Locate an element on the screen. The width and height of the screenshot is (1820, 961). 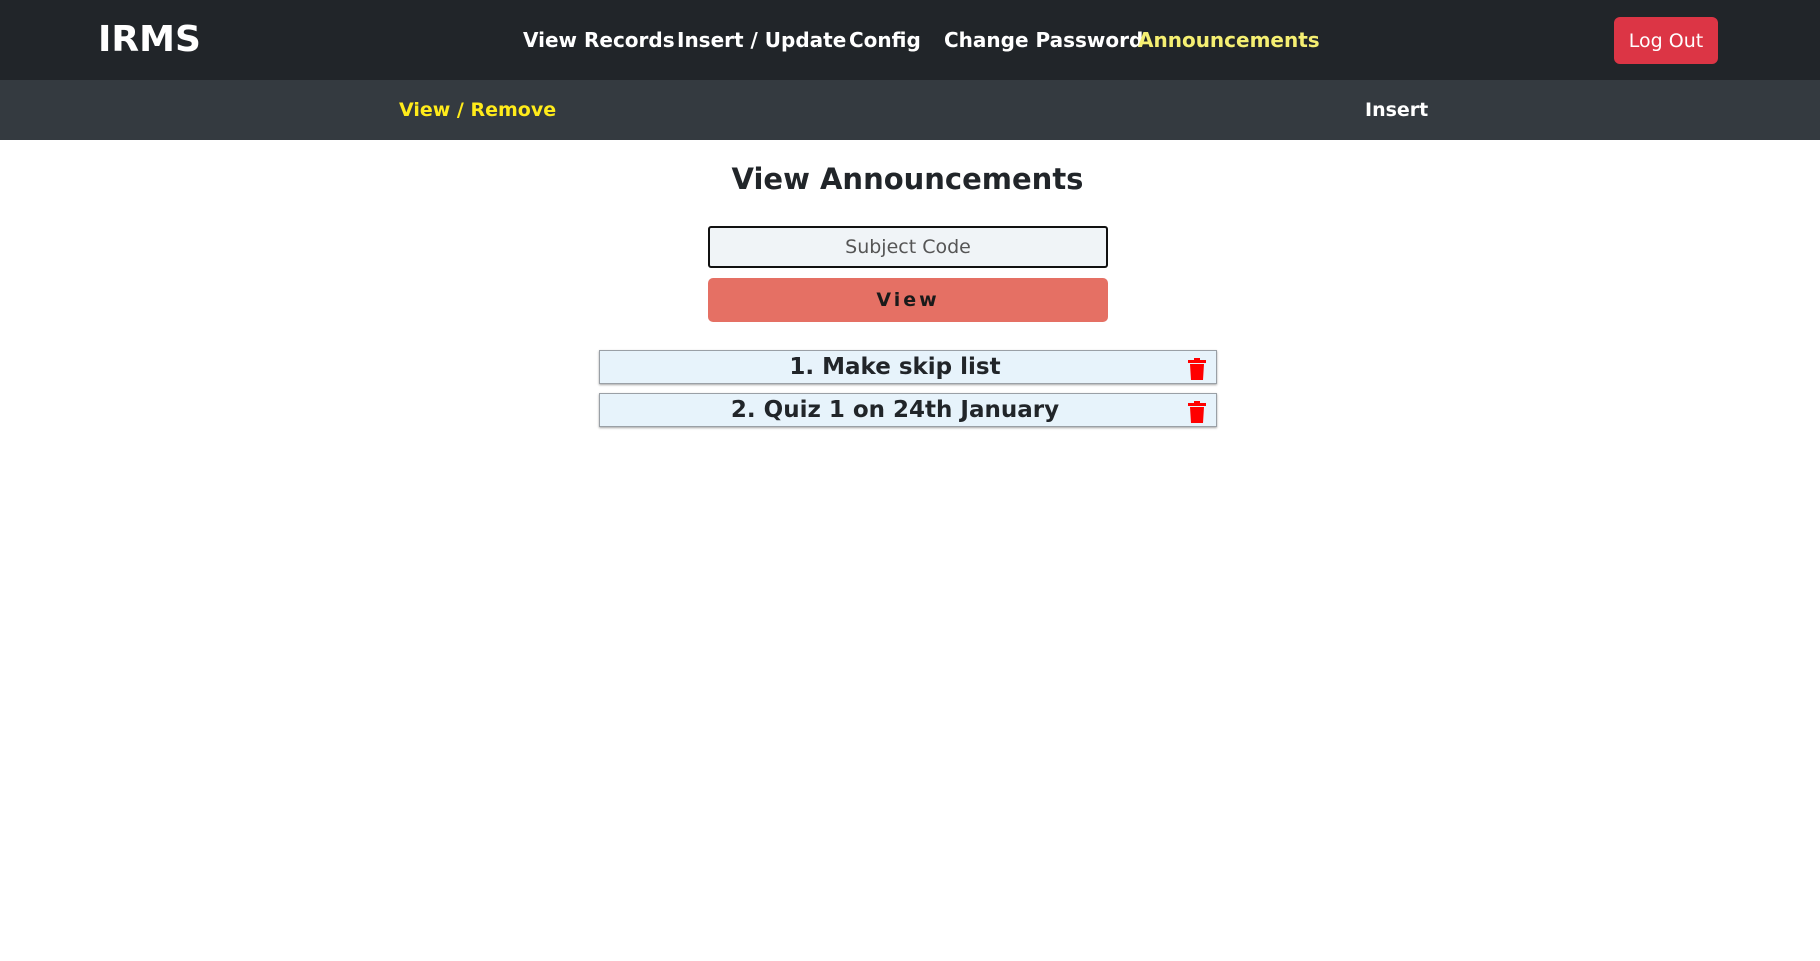
subnav-view-remove: View / Remove is located at coordinates (477, 110).